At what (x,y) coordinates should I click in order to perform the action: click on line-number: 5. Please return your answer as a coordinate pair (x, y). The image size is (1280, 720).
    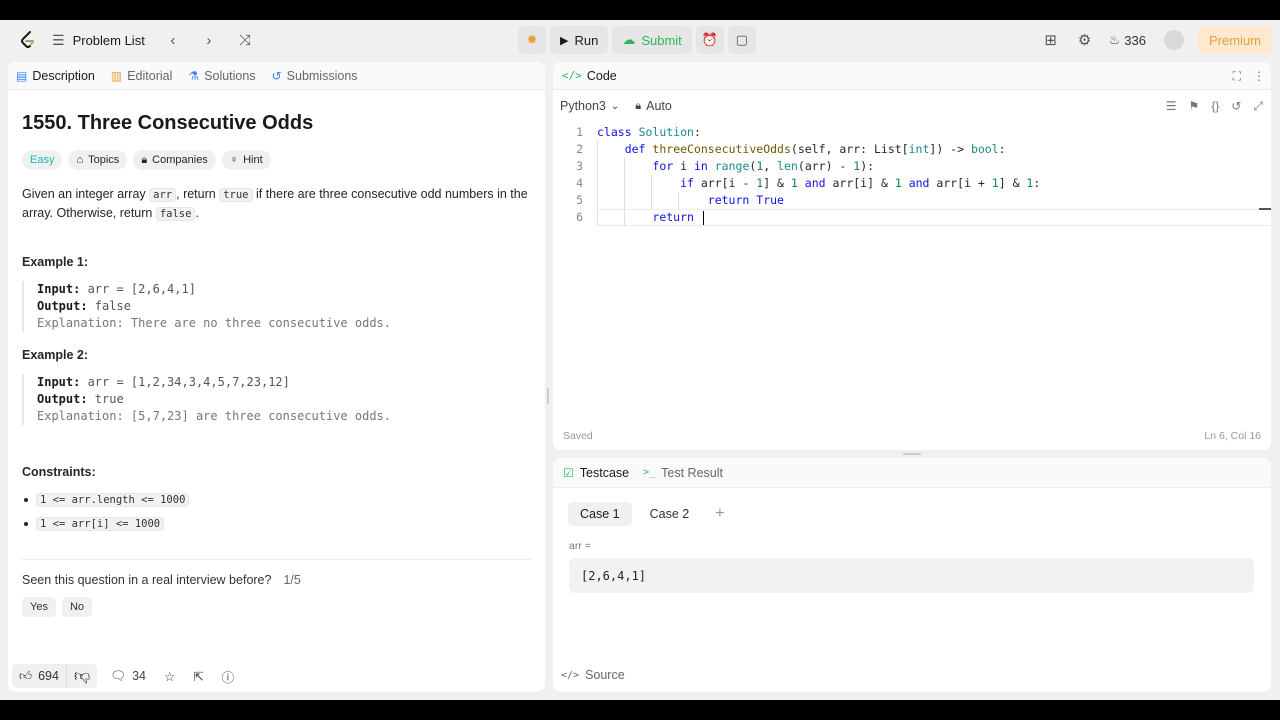
    Looking at the image, I should click on (579, 200).